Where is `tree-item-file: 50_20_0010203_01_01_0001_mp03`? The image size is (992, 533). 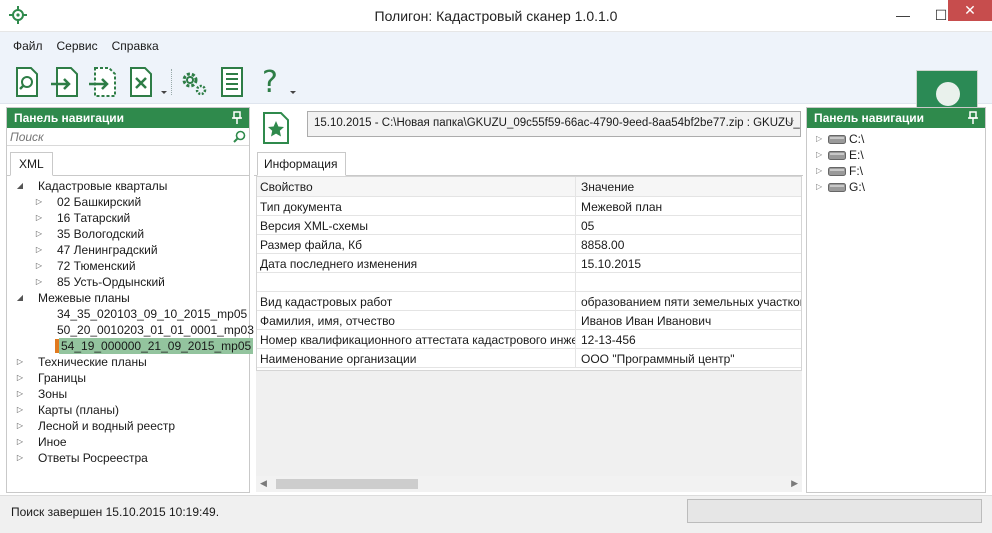 tree-item-file: 50_20_0010203_01_01_0001_mp03 is located at coordinates (130, 330).